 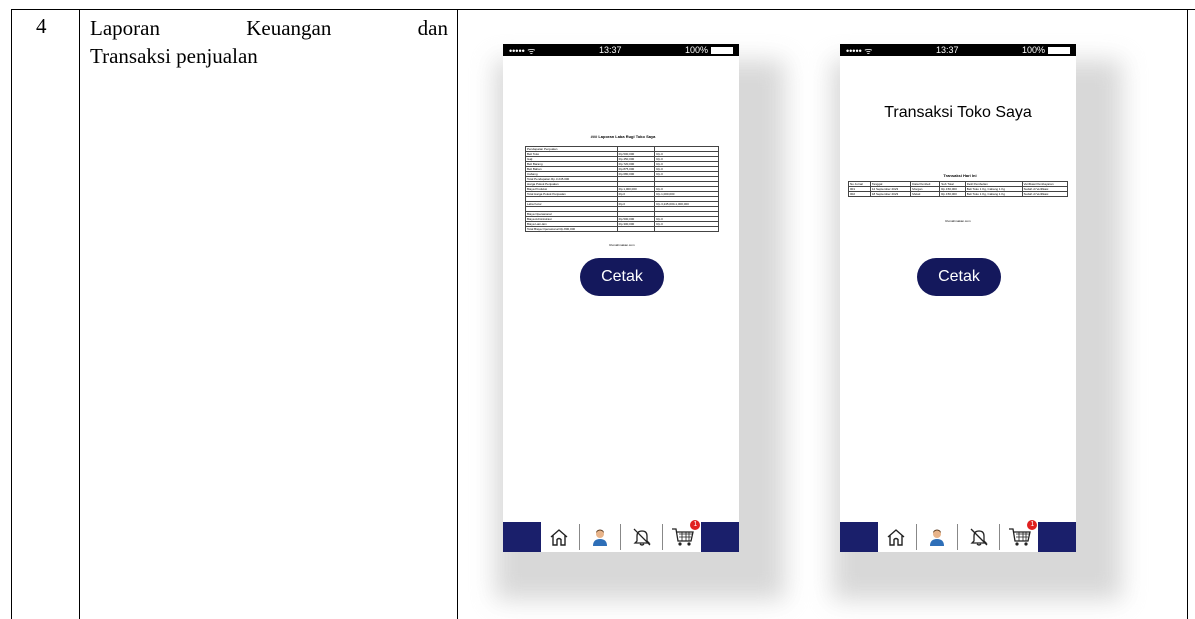 What do you see at coordinates (41, 26) in the screenshot?
I see `row-number: 4` at bounding box center [41, 26].